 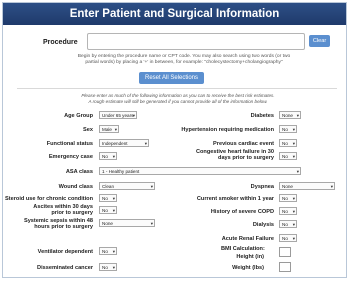 I want to click on functional-status-select: Independent ▾, so click(x=124, y=143).